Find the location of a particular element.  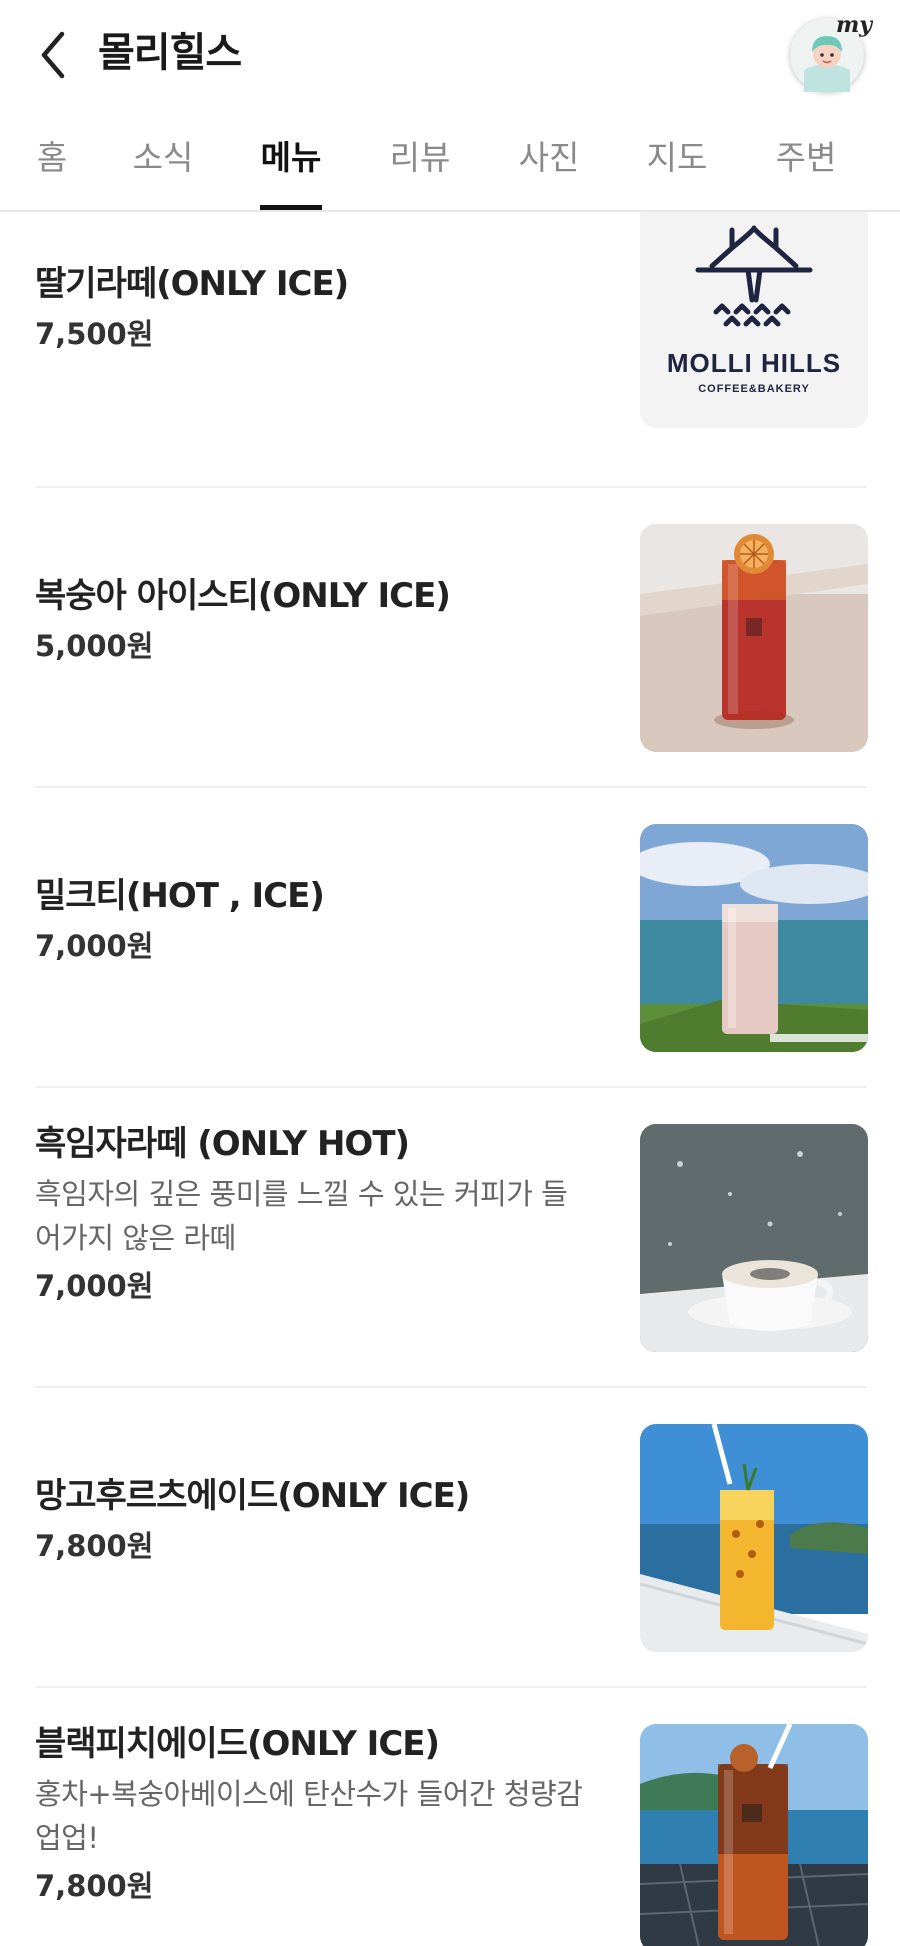

chevron-left-icon is located at coordinates (53, 55).